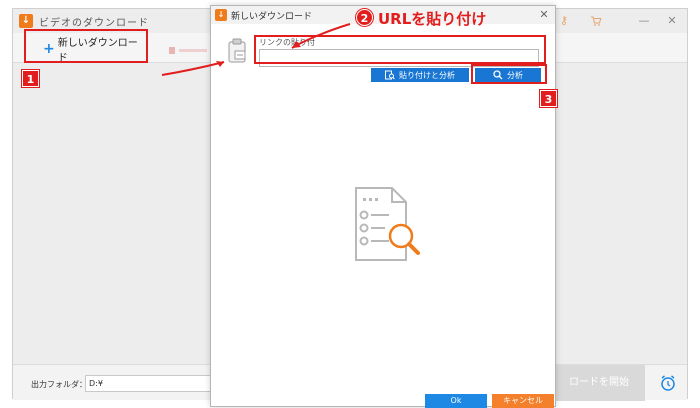  I want to click on output-folder-input: D:¥, so click(148, 383).